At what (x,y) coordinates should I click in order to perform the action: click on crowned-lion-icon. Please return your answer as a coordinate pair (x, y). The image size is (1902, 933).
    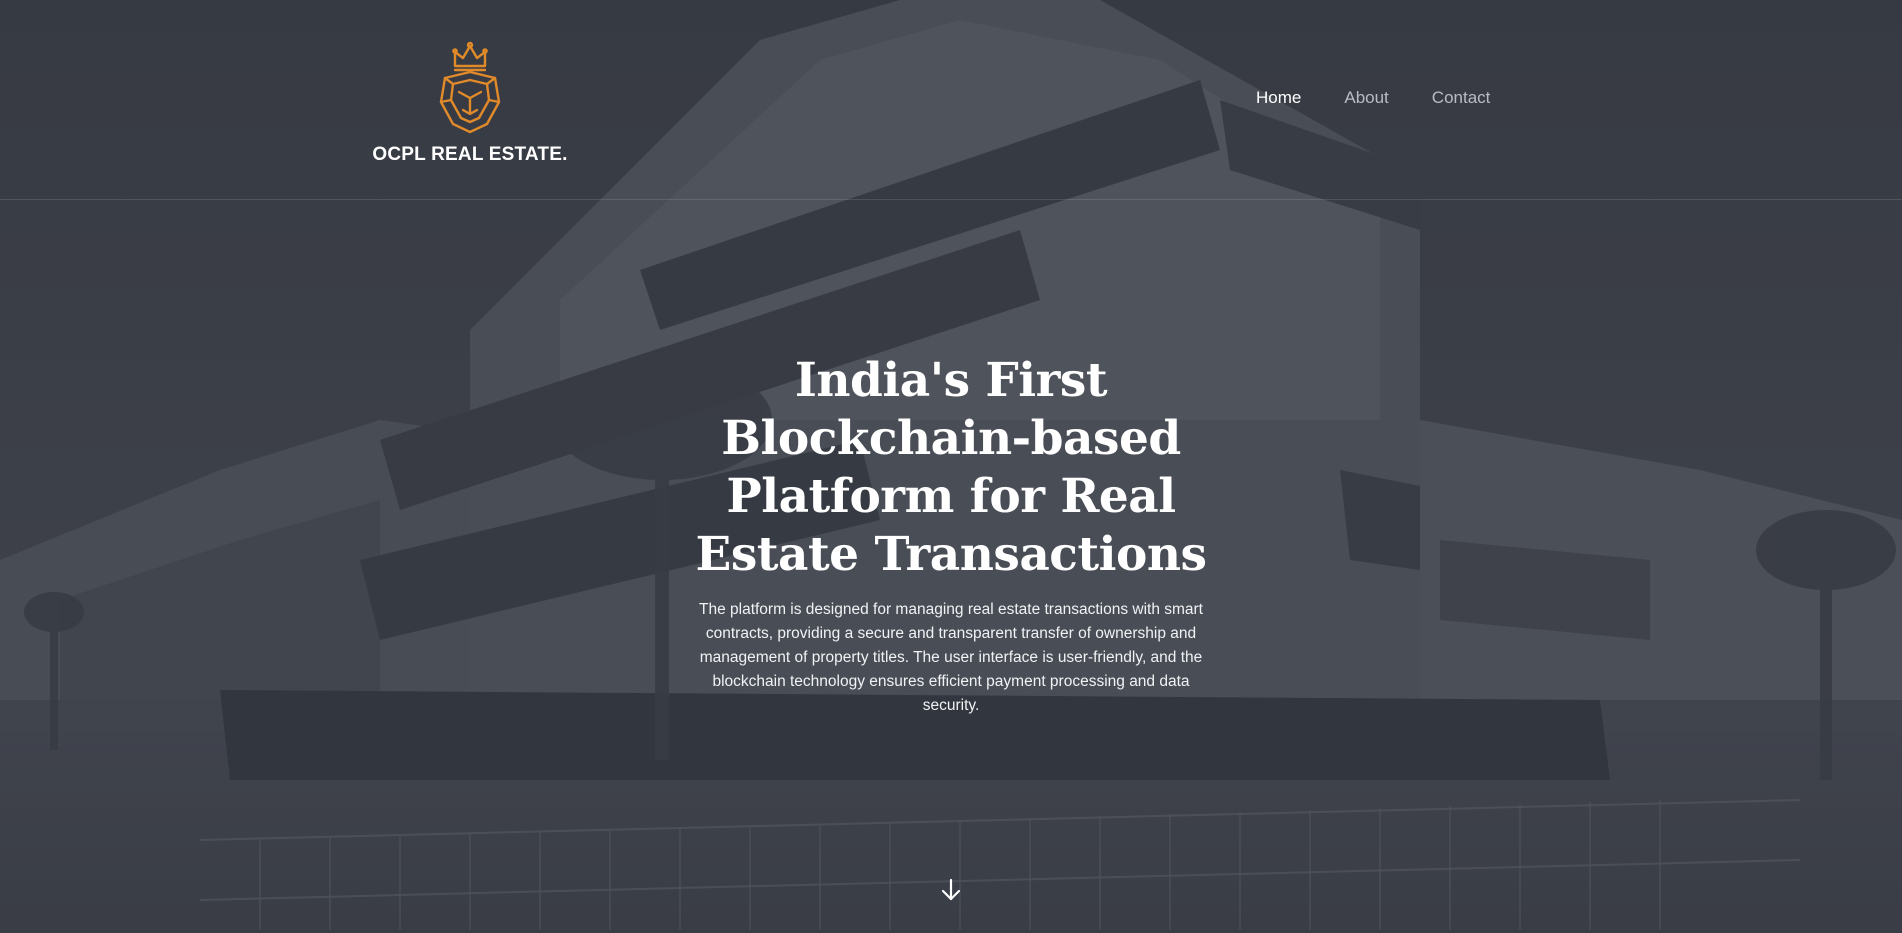
    Looking at the image, I should click on (470, 87).